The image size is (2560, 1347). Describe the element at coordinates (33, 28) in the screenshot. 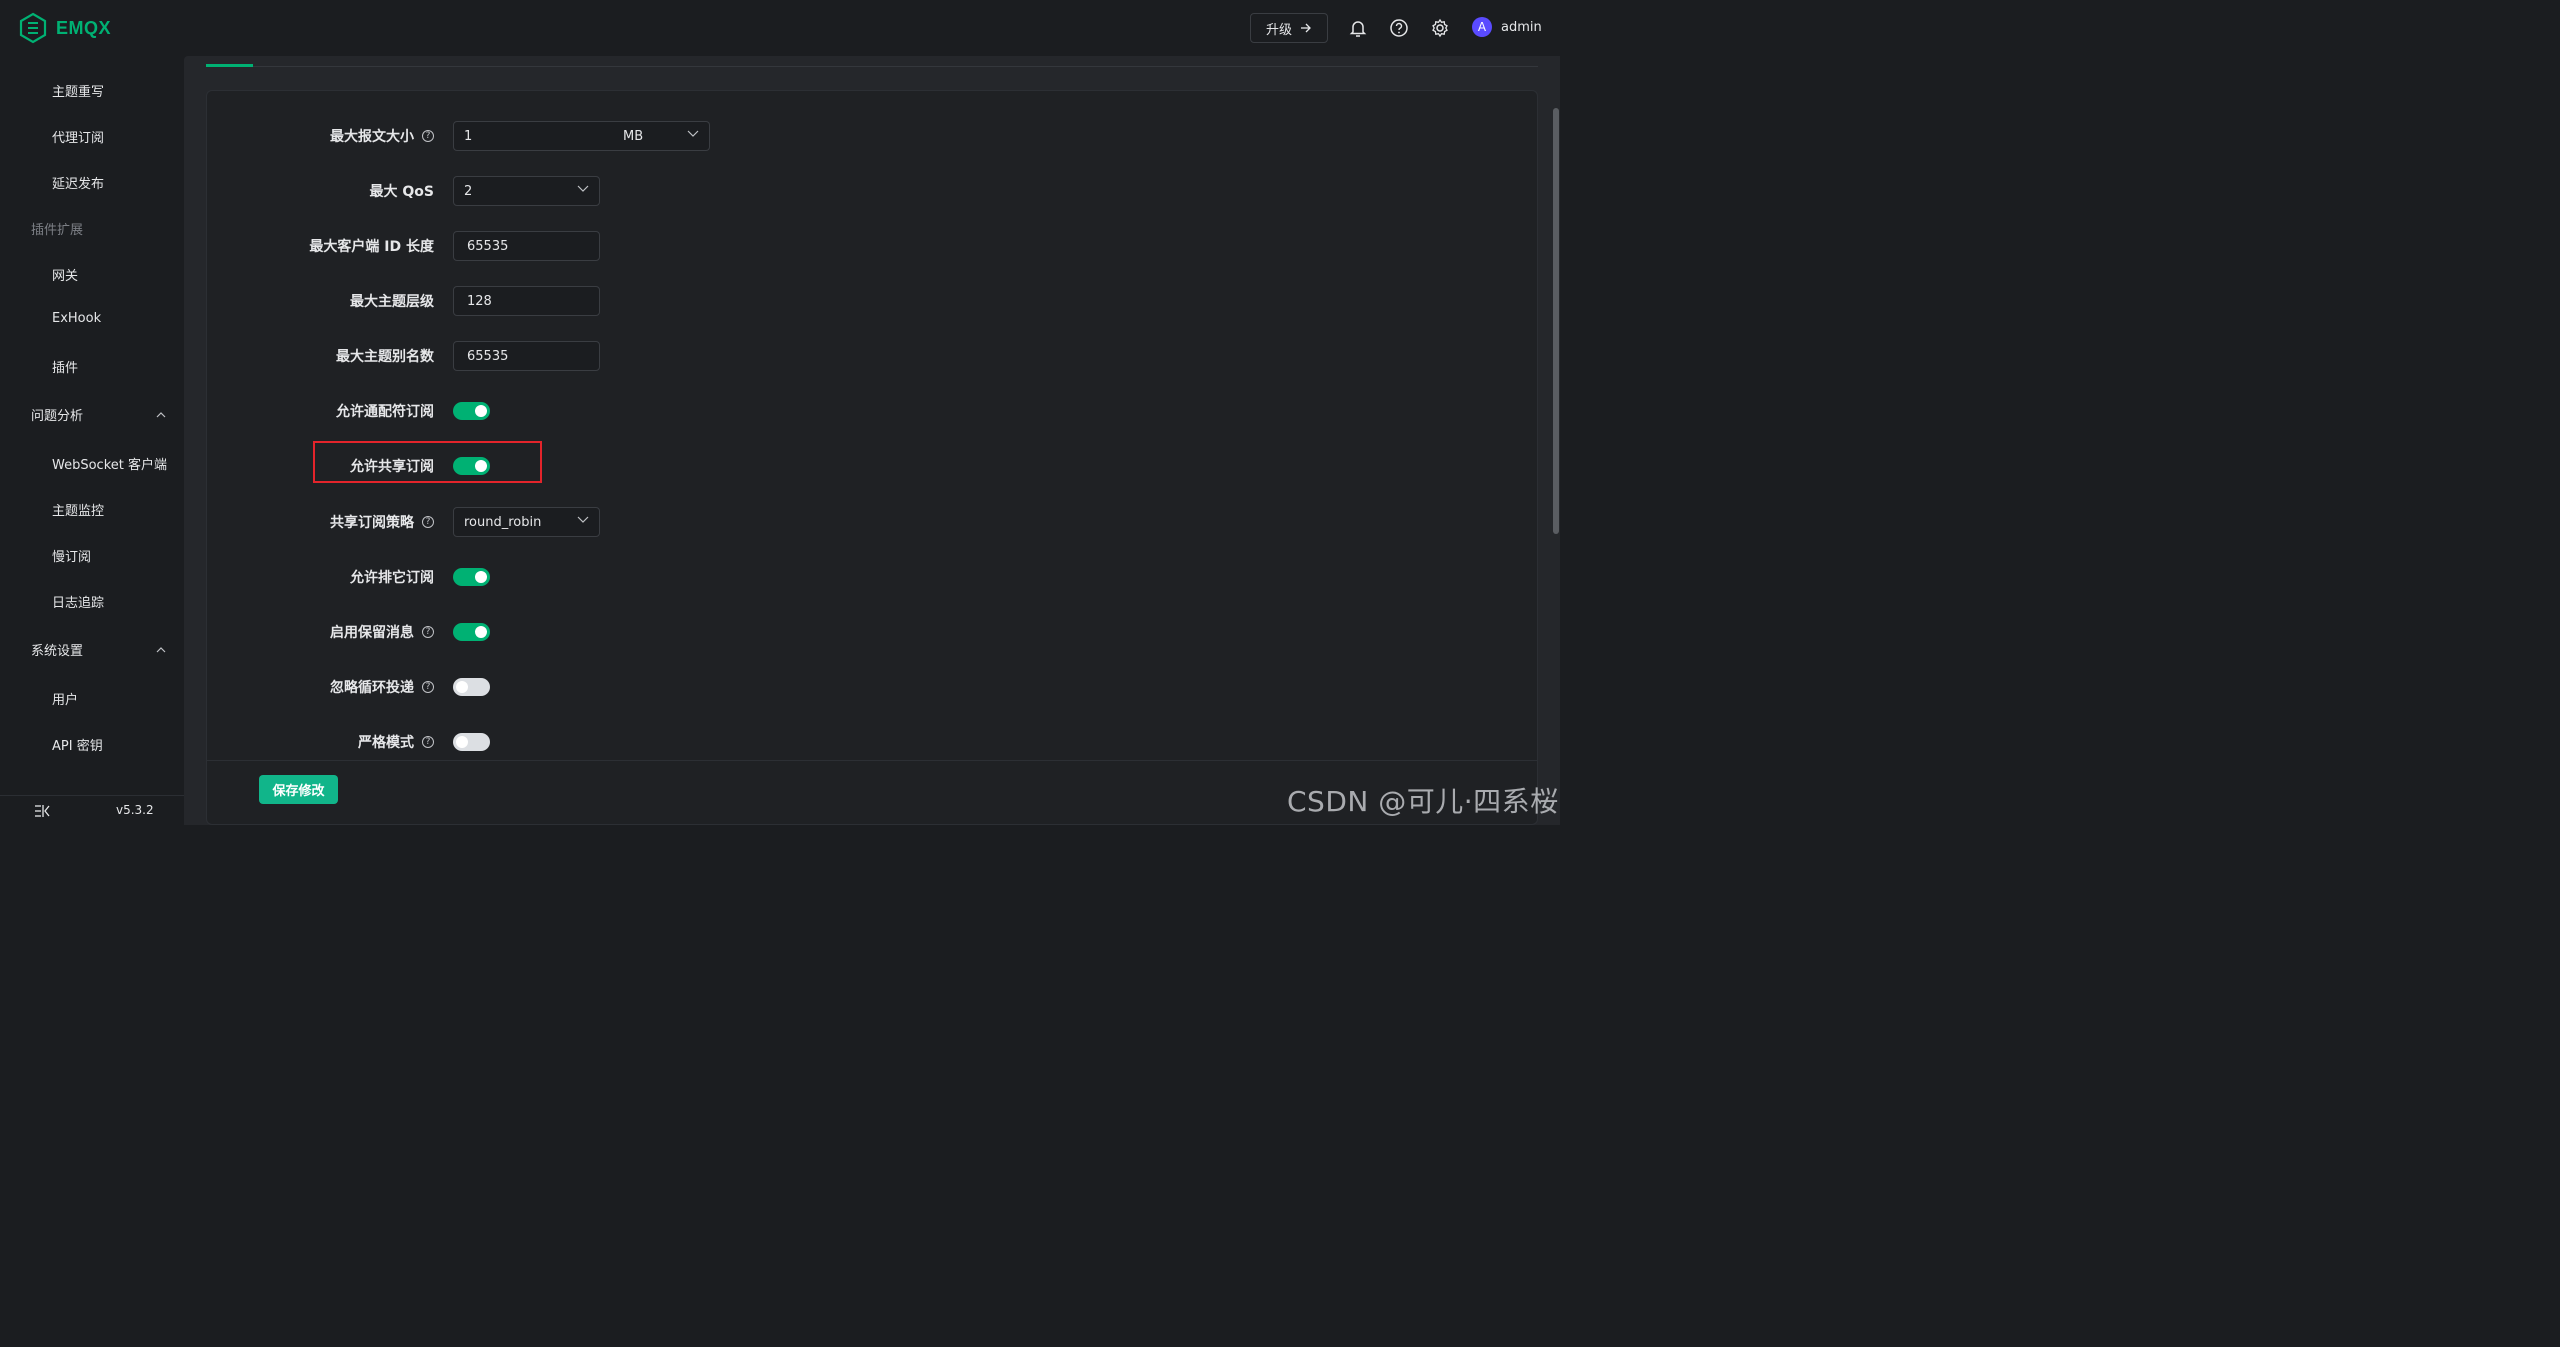

I see `emqx-hexagon-icon` at that location.